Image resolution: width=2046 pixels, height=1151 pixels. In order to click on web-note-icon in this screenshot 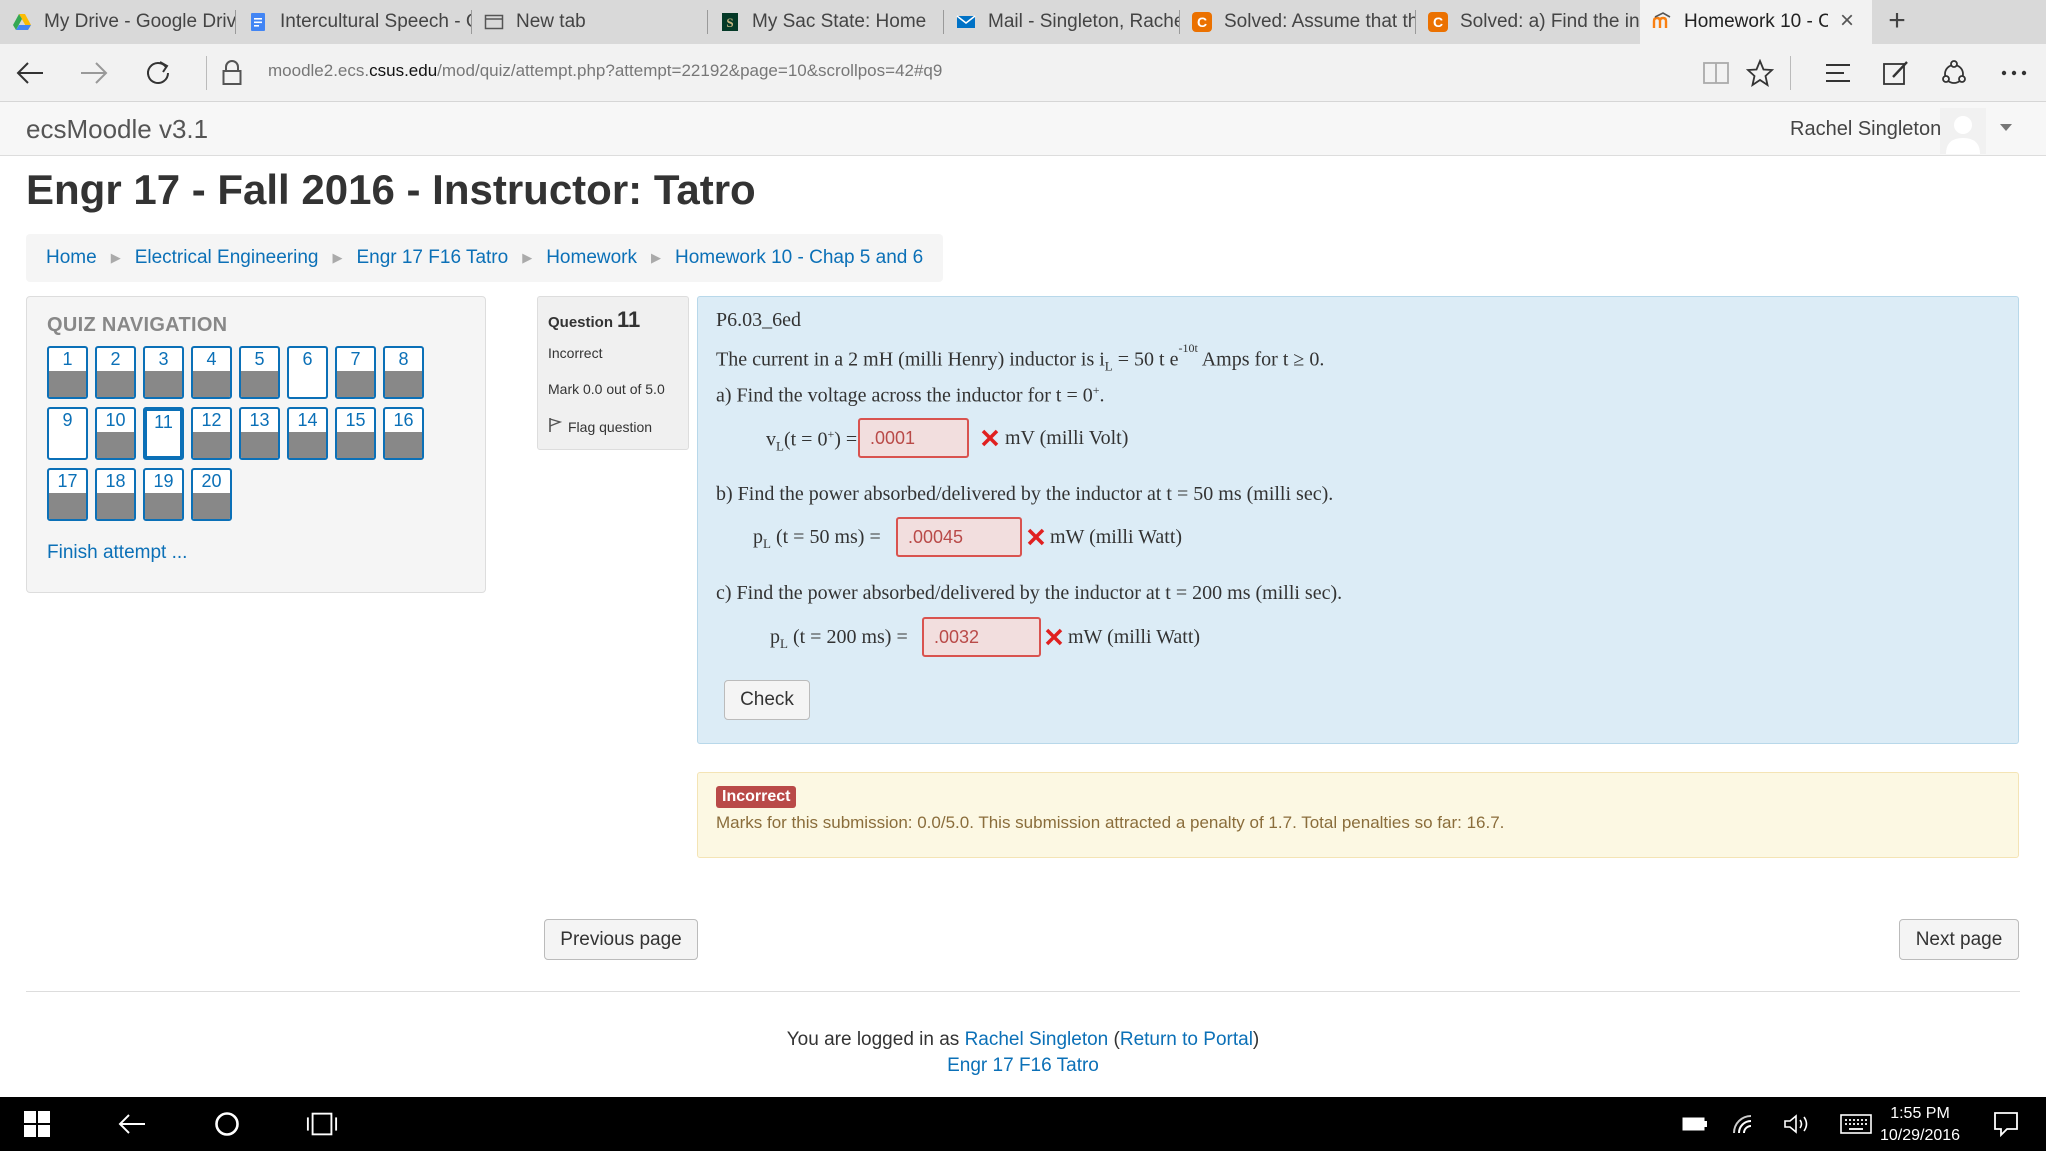, I will do `click(1896, 73)`.